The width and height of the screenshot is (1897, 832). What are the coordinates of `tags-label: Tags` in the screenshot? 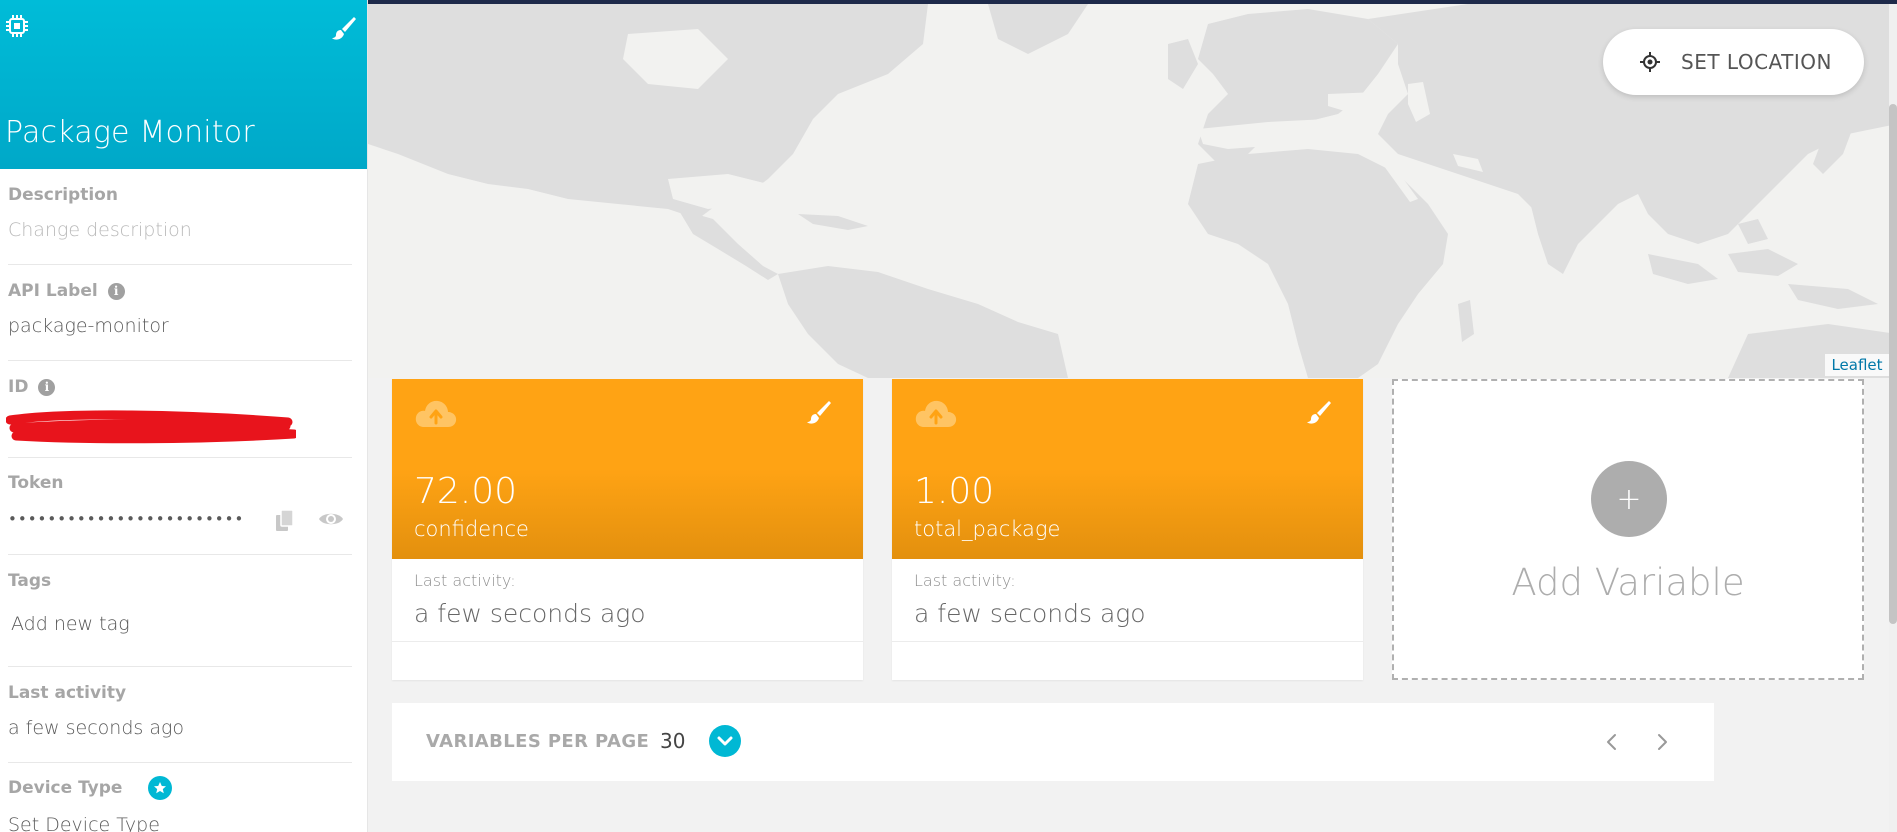 It's located at (30, 581).